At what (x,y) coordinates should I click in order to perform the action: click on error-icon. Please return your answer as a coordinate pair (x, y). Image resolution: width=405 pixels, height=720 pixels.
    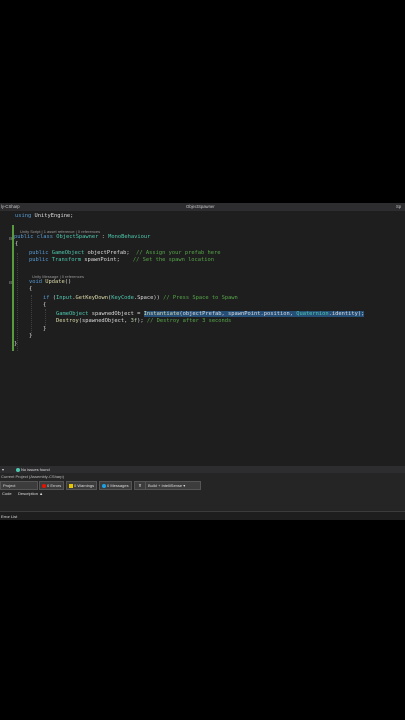
    Looking at the image, I should click on (44, 485).